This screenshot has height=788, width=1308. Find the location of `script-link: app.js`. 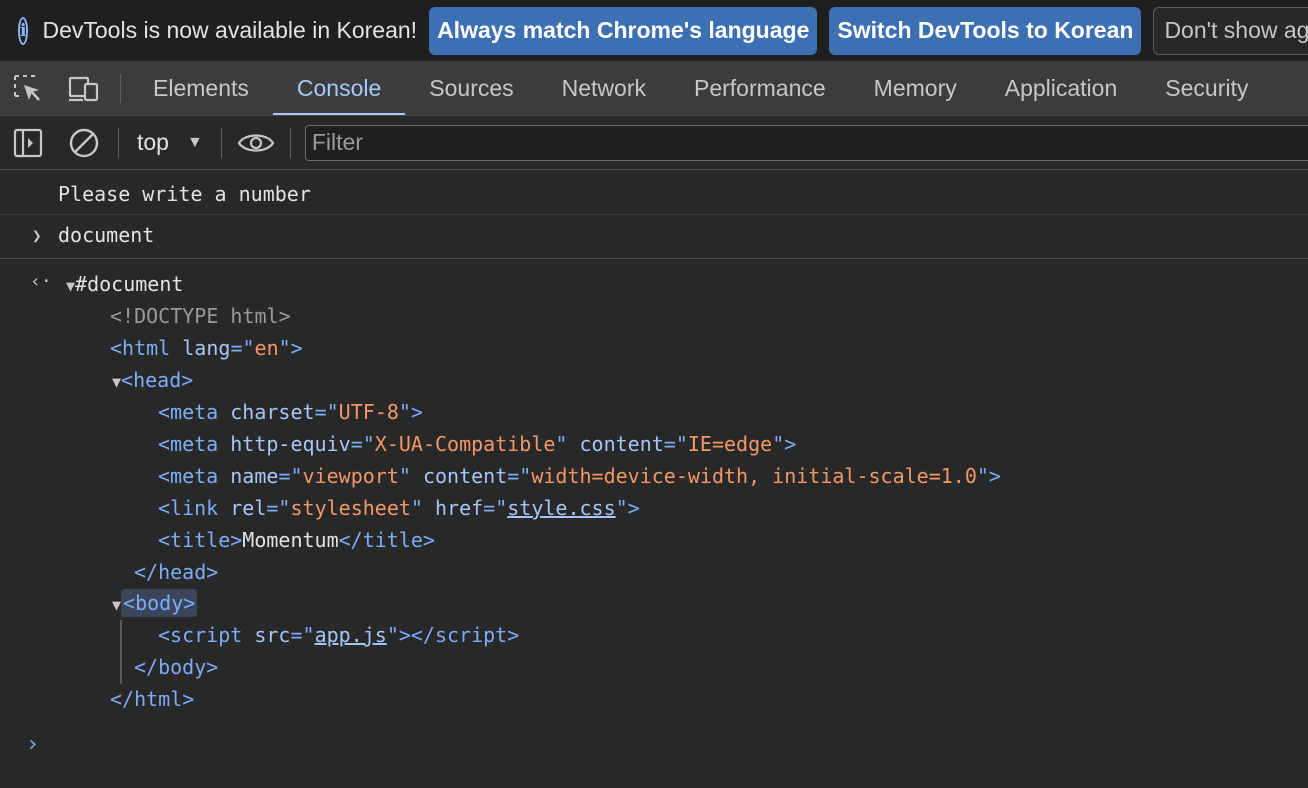

script-link: app.js is located at coordinates (351, 635).